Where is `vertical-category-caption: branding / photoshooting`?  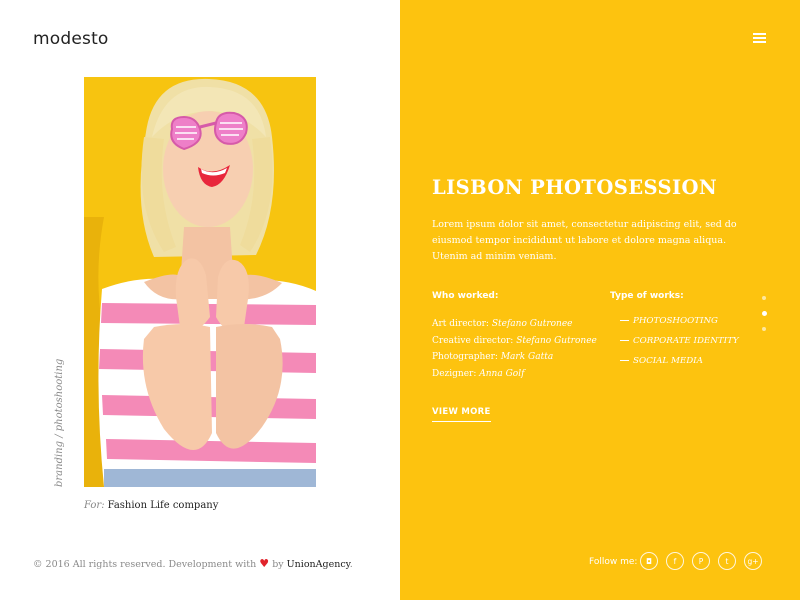
vertical-category-caption: branding / photoshooting is located at coordinates (59, 422).